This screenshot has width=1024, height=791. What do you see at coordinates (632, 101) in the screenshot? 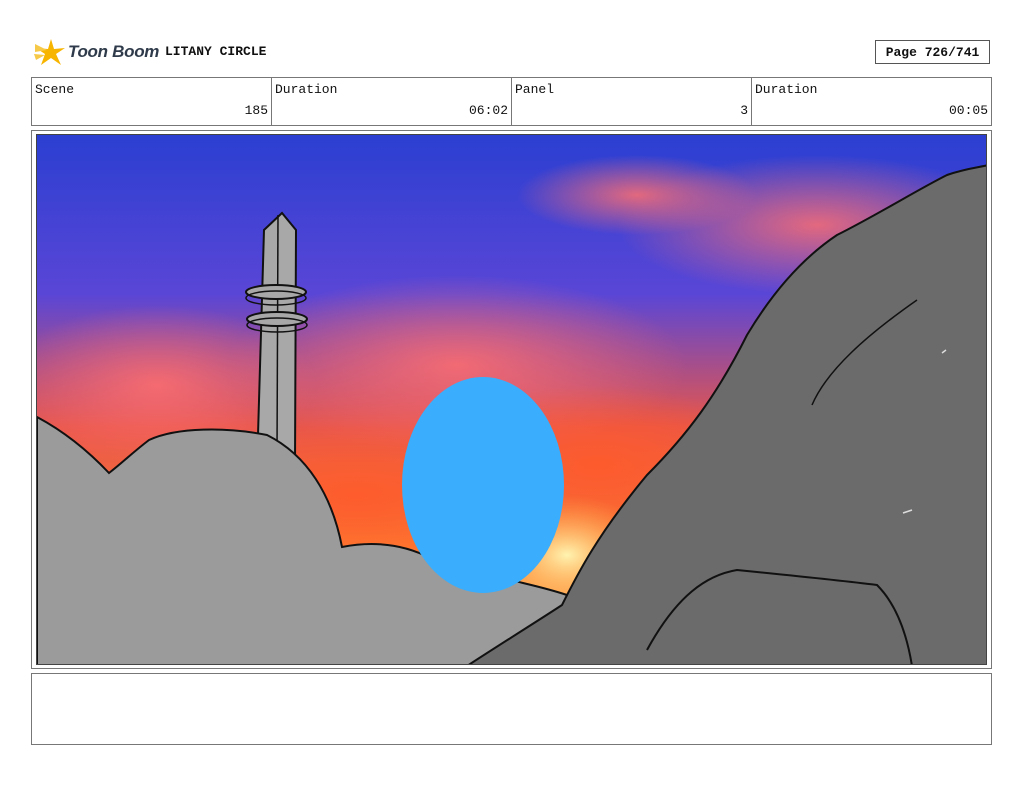
I see `panel-cell: Panel 3` at bounding box center [632, 101].